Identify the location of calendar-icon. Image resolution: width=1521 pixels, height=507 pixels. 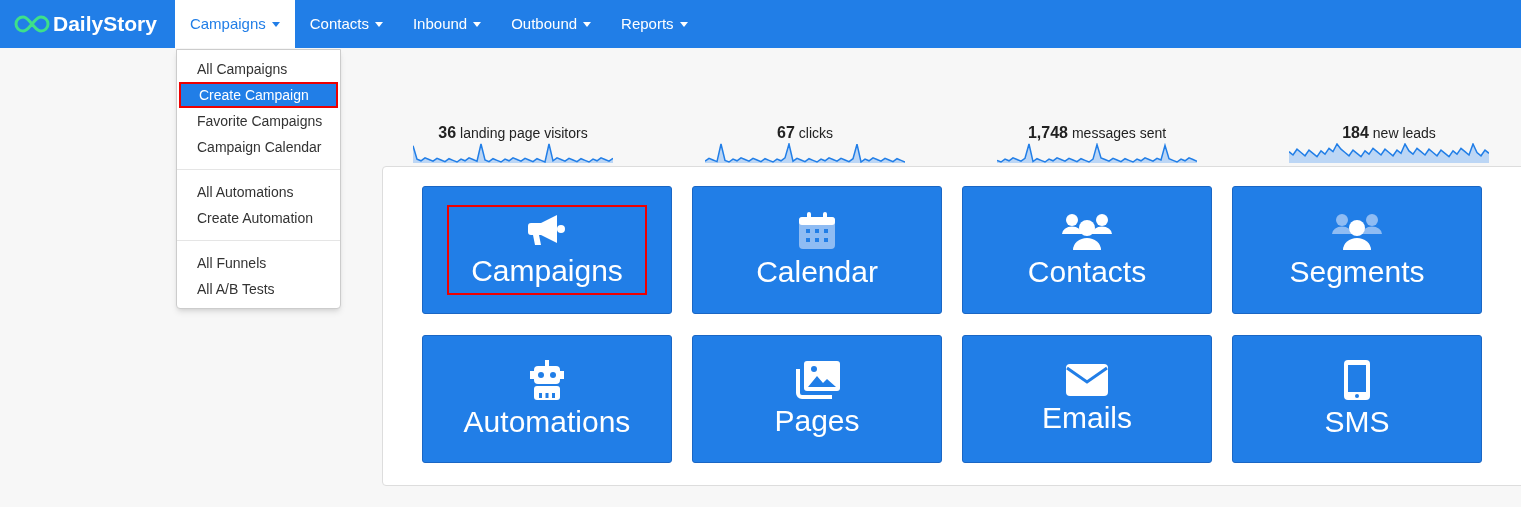
(817, 231).